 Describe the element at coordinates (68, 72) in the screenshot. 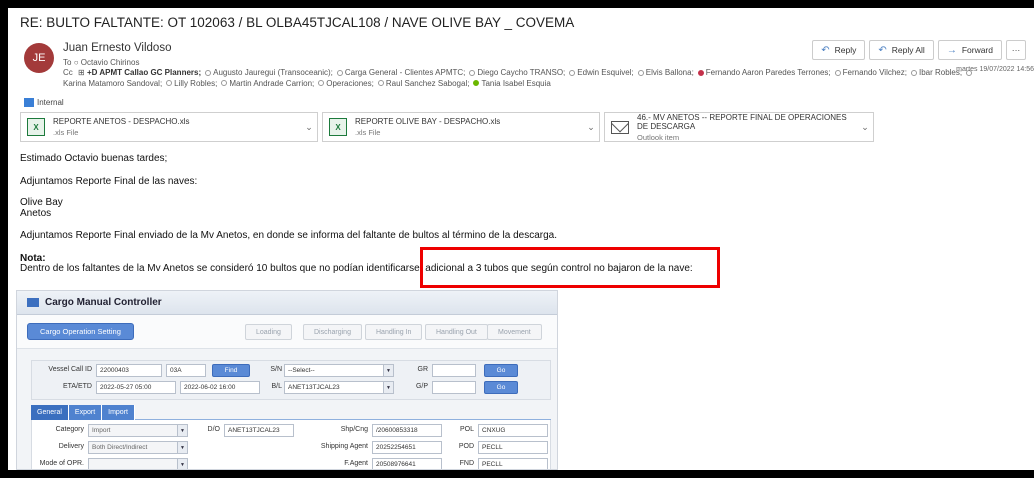

I see `cc-label: Cc` at that location.